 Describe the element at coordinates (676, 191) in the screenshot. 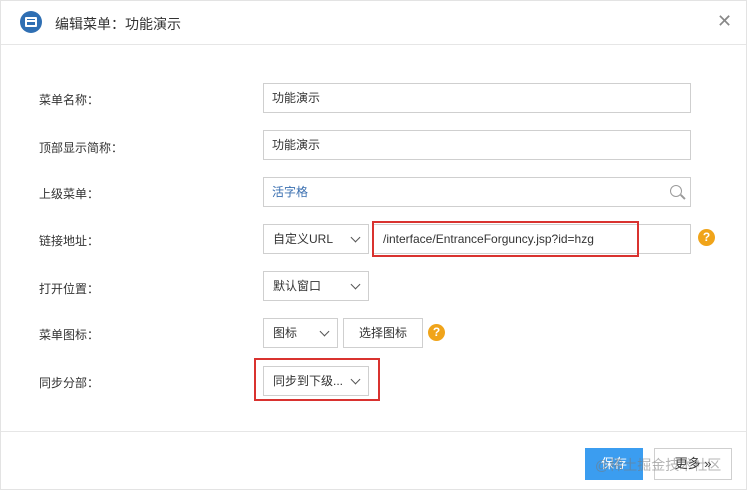

I see `search-icon` at that location.